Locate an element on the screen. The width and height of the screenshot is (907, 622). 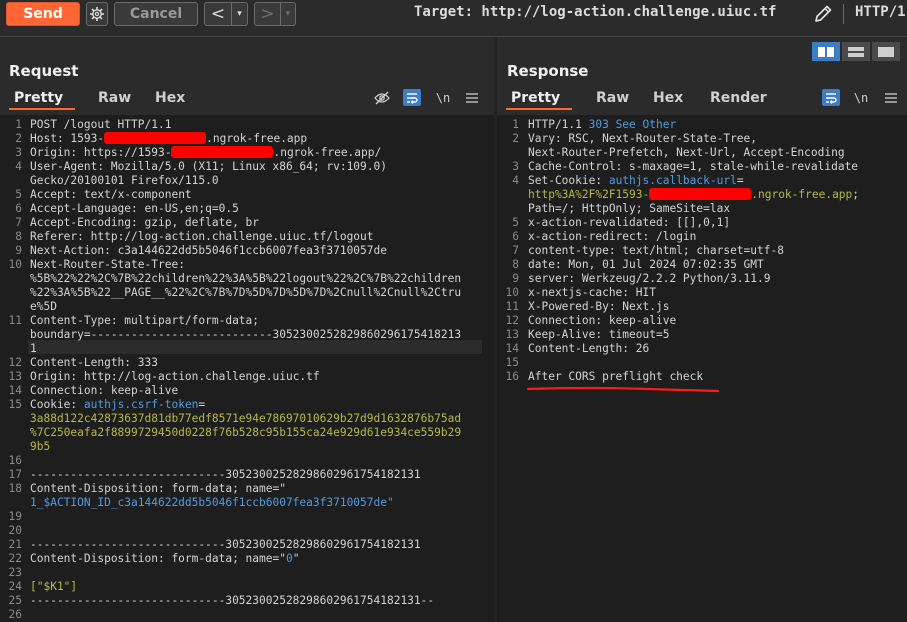
code-line: Content-Length: 26 is located at coordinates (588, 349).